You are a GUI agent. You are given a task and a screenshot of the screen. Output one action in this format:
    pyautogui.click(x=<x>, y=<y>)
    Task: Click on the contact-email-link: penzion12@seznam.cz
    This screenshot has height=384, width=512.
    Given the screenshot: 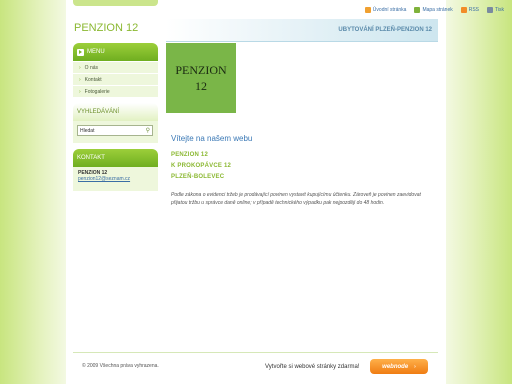 What is the action you would take?
    pyautogui.click(x=115, y=179)
    